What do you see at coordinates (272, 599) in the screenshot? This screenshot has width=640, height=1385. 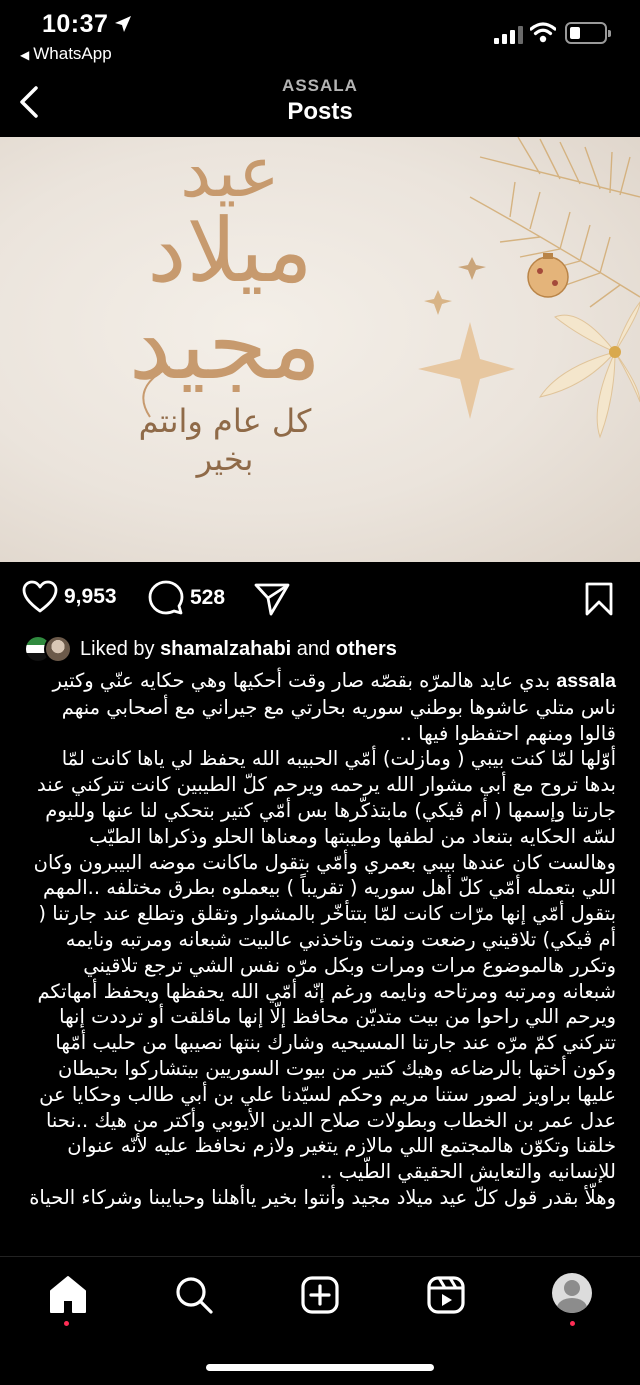 I see `share-icon` at bounding box center [272, 599].